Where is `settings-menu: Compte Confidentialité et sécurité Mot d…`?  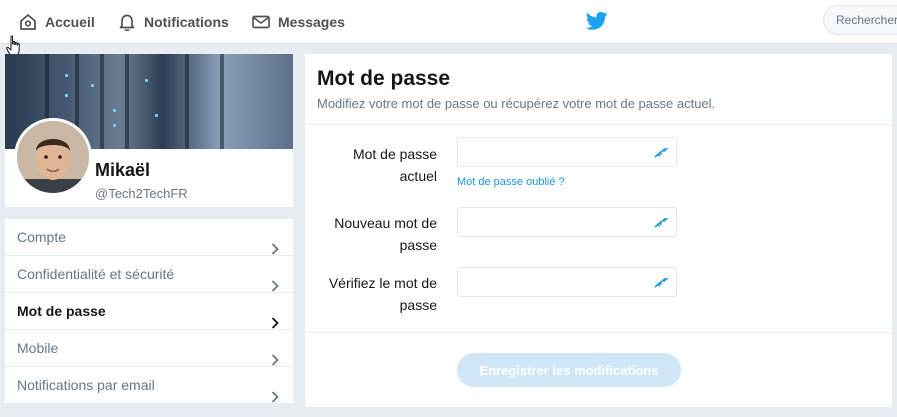
settings-menu: Compte Confidentialité et sécurité Mot d… is located at coordinates (149, 311).